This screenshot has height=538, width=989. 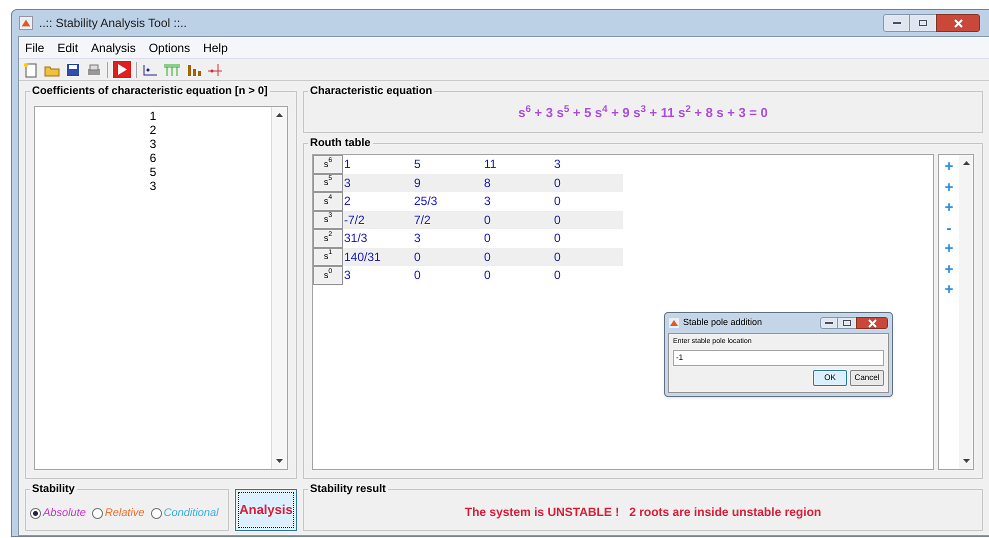 What do you see at coordinates (328, 164) in the screenshot?
I see `row-header: s$^{6}$` at bounding box center [328, 164].